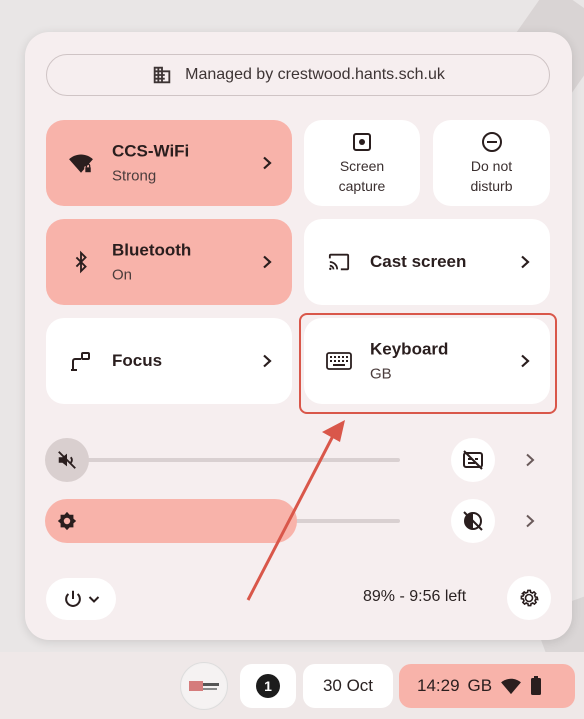  What do you see at coordinates (362, 142) in the screenshot?
I see `screen-capture-icon` at bounding box center [362, 142].